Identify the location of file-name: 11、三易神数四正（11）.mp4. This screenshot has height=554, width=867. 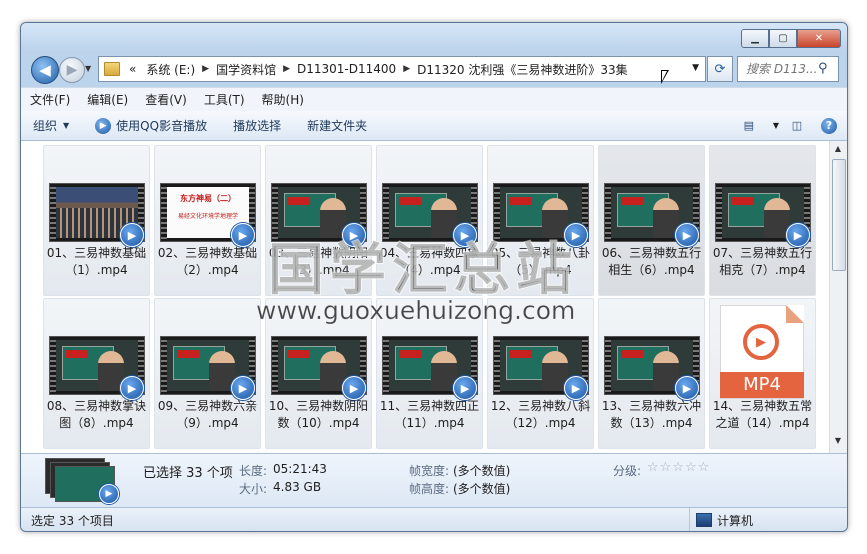
(429, 414).